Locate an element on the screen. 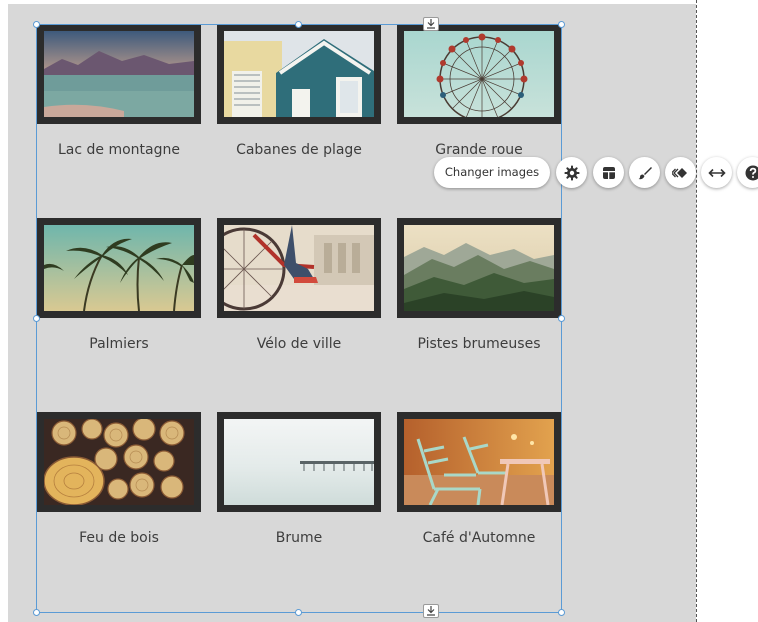 Image resolution: width=758 pixels, height=622 pixels. stretch-icon is located at coordinates (716, 172).